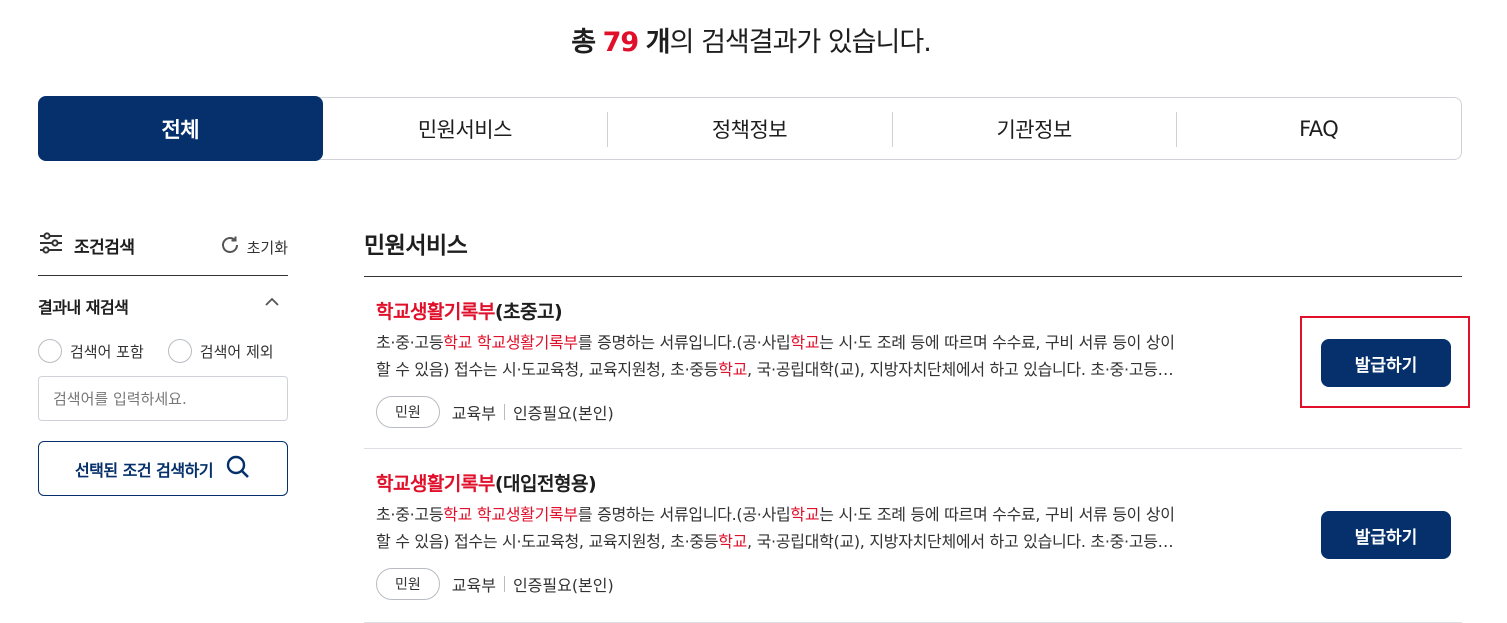 This screenshot has height=623, width=1507. I want to click on reset-label: 초기화, so click(267, 247).